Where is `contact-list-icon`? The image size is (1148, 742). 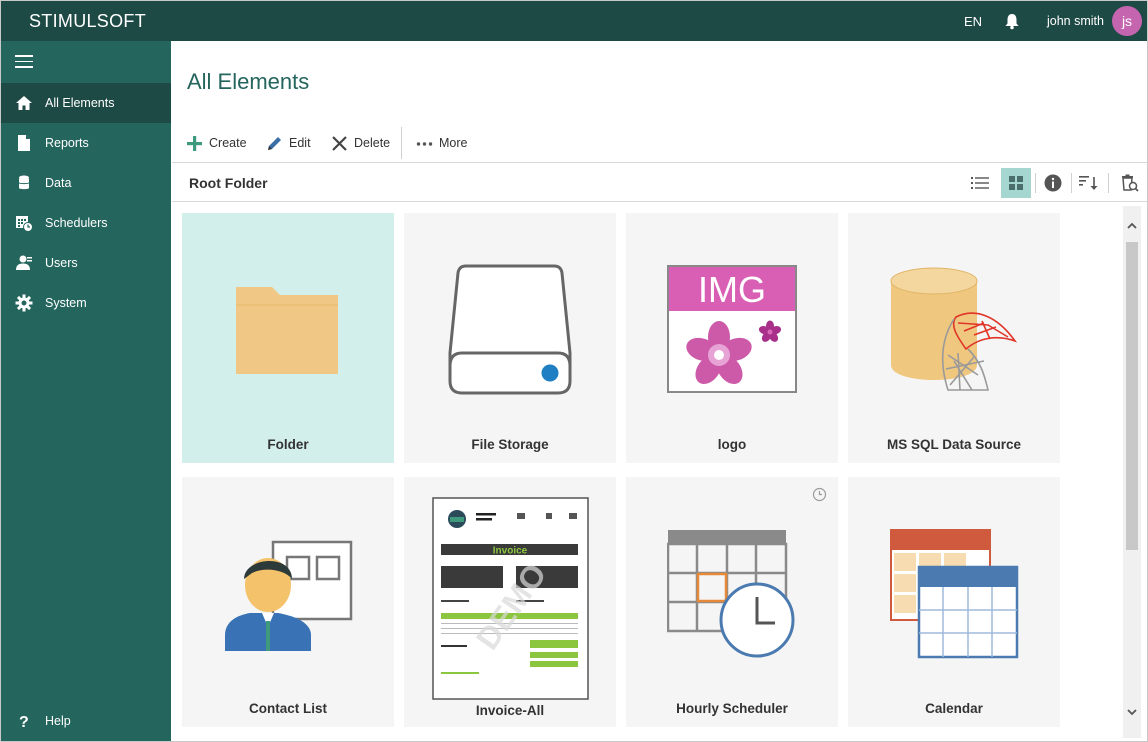 contact-list-icon is located at coordinates (289, 595).